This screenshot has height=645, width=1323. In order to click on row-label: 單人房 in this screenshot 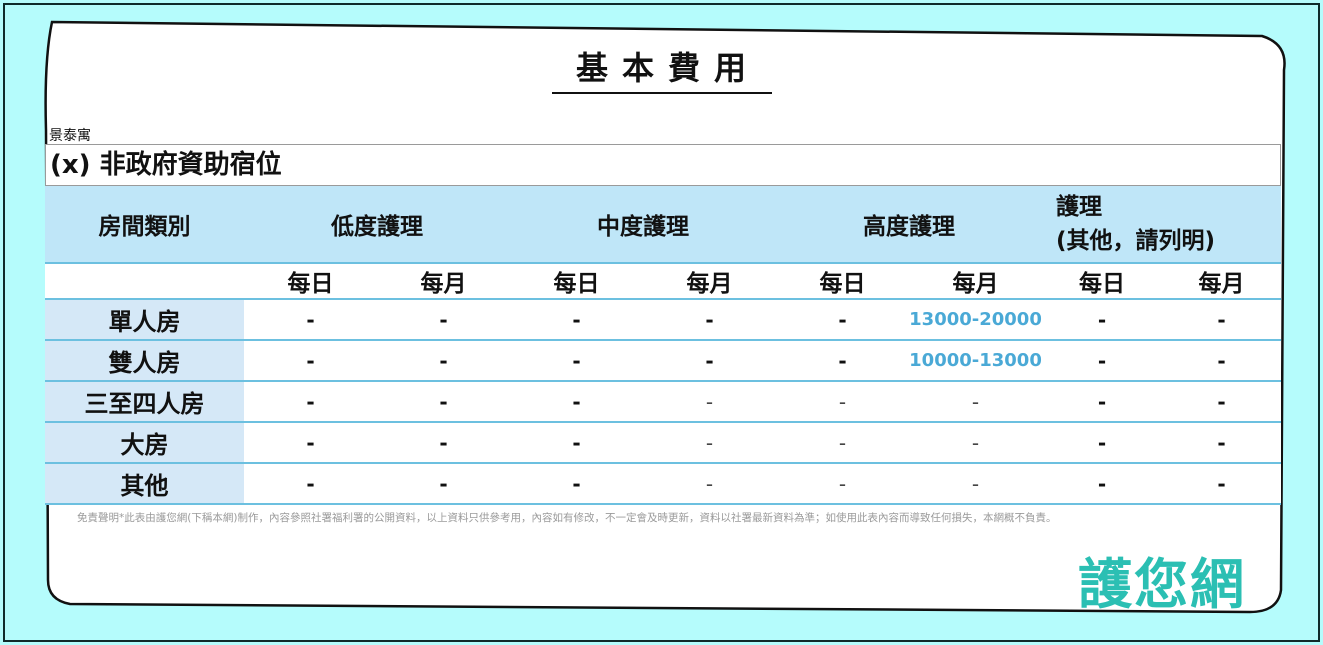, I will do `click(144, 320)`.